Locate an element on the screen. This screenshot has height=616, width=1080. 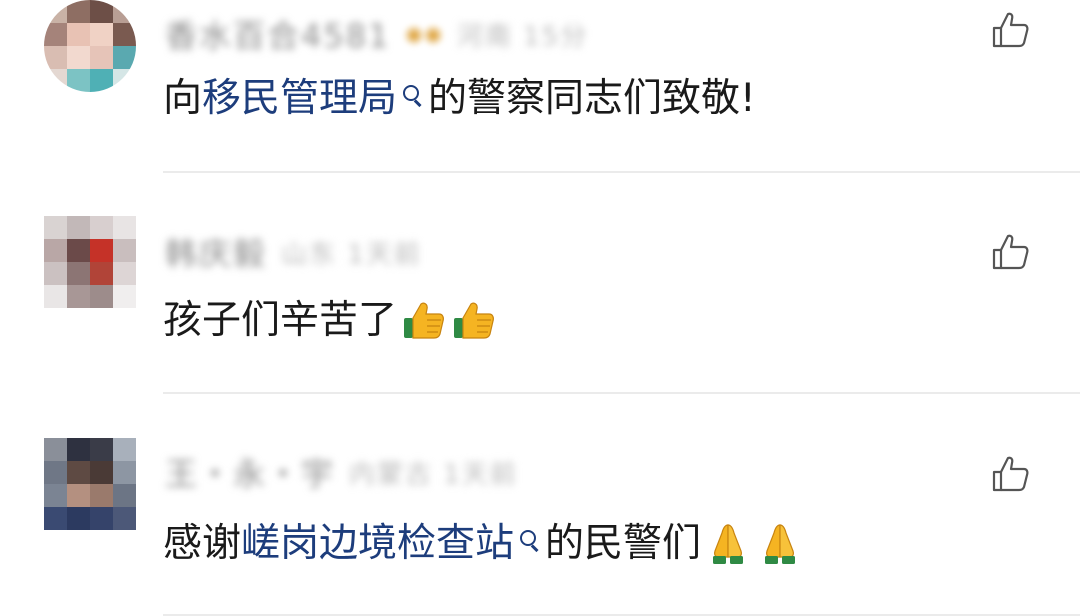
text-segment: 感谢 is located at coordinates (202, 543).